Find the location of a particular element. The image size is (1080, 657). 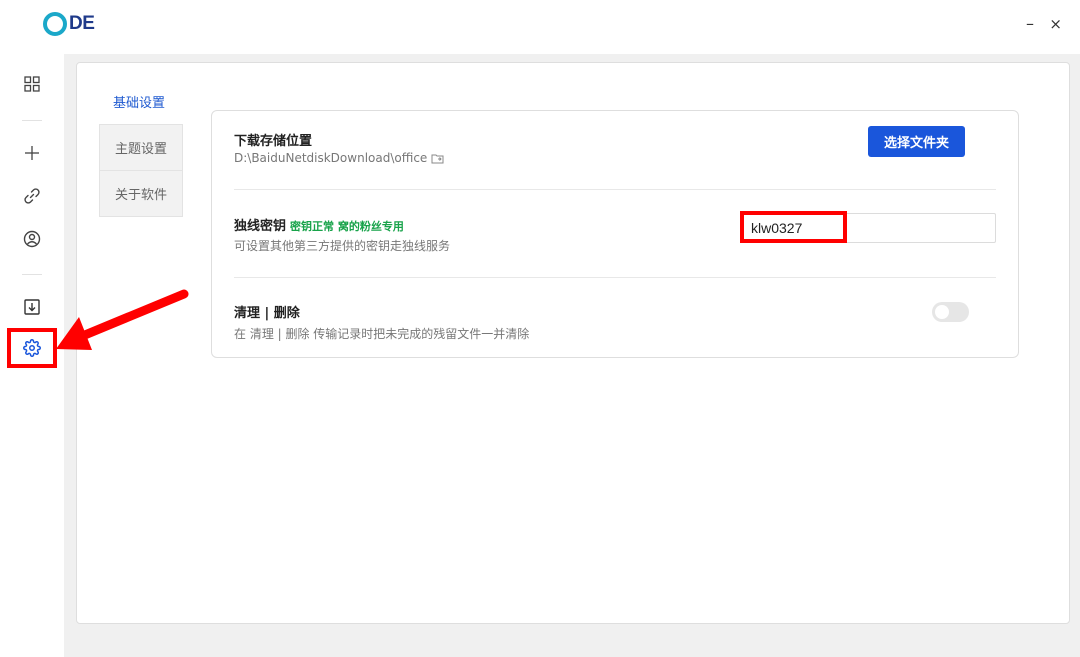

cleanup-toggle is located at coordinates (950, 312).